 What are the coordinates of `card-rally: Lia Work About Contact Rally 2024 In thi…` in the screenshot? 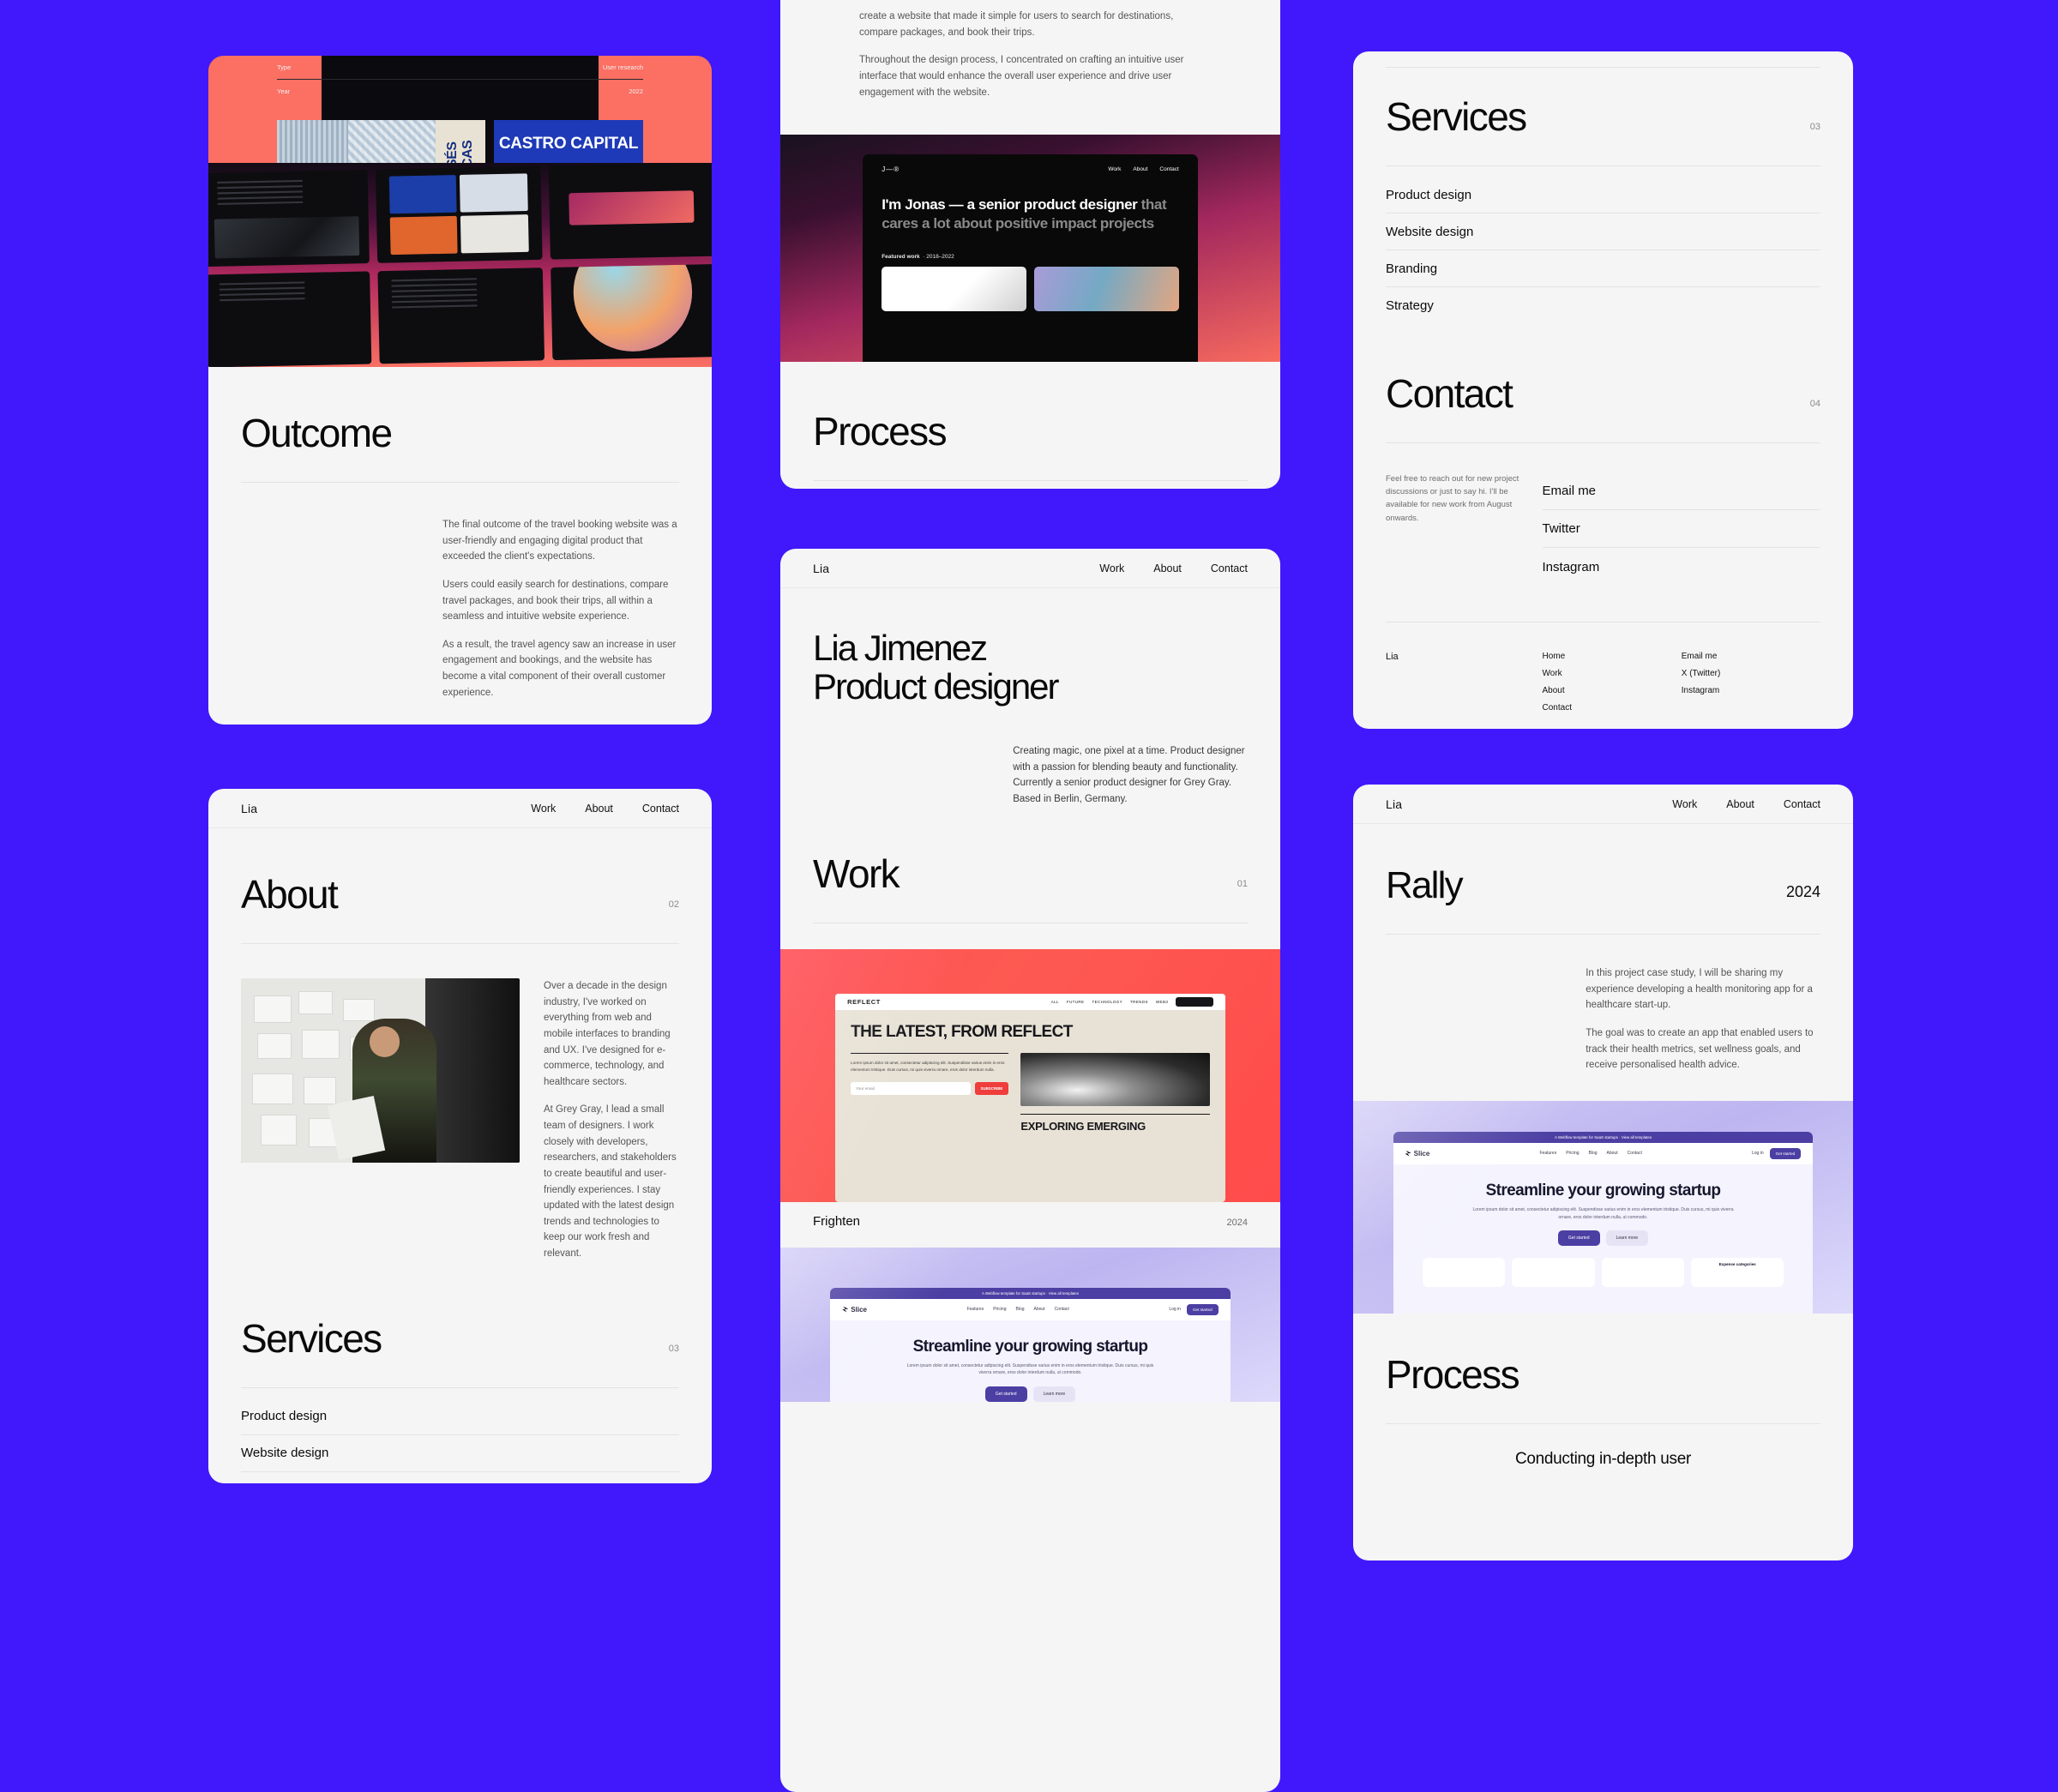 It's located at (1603, 1172).